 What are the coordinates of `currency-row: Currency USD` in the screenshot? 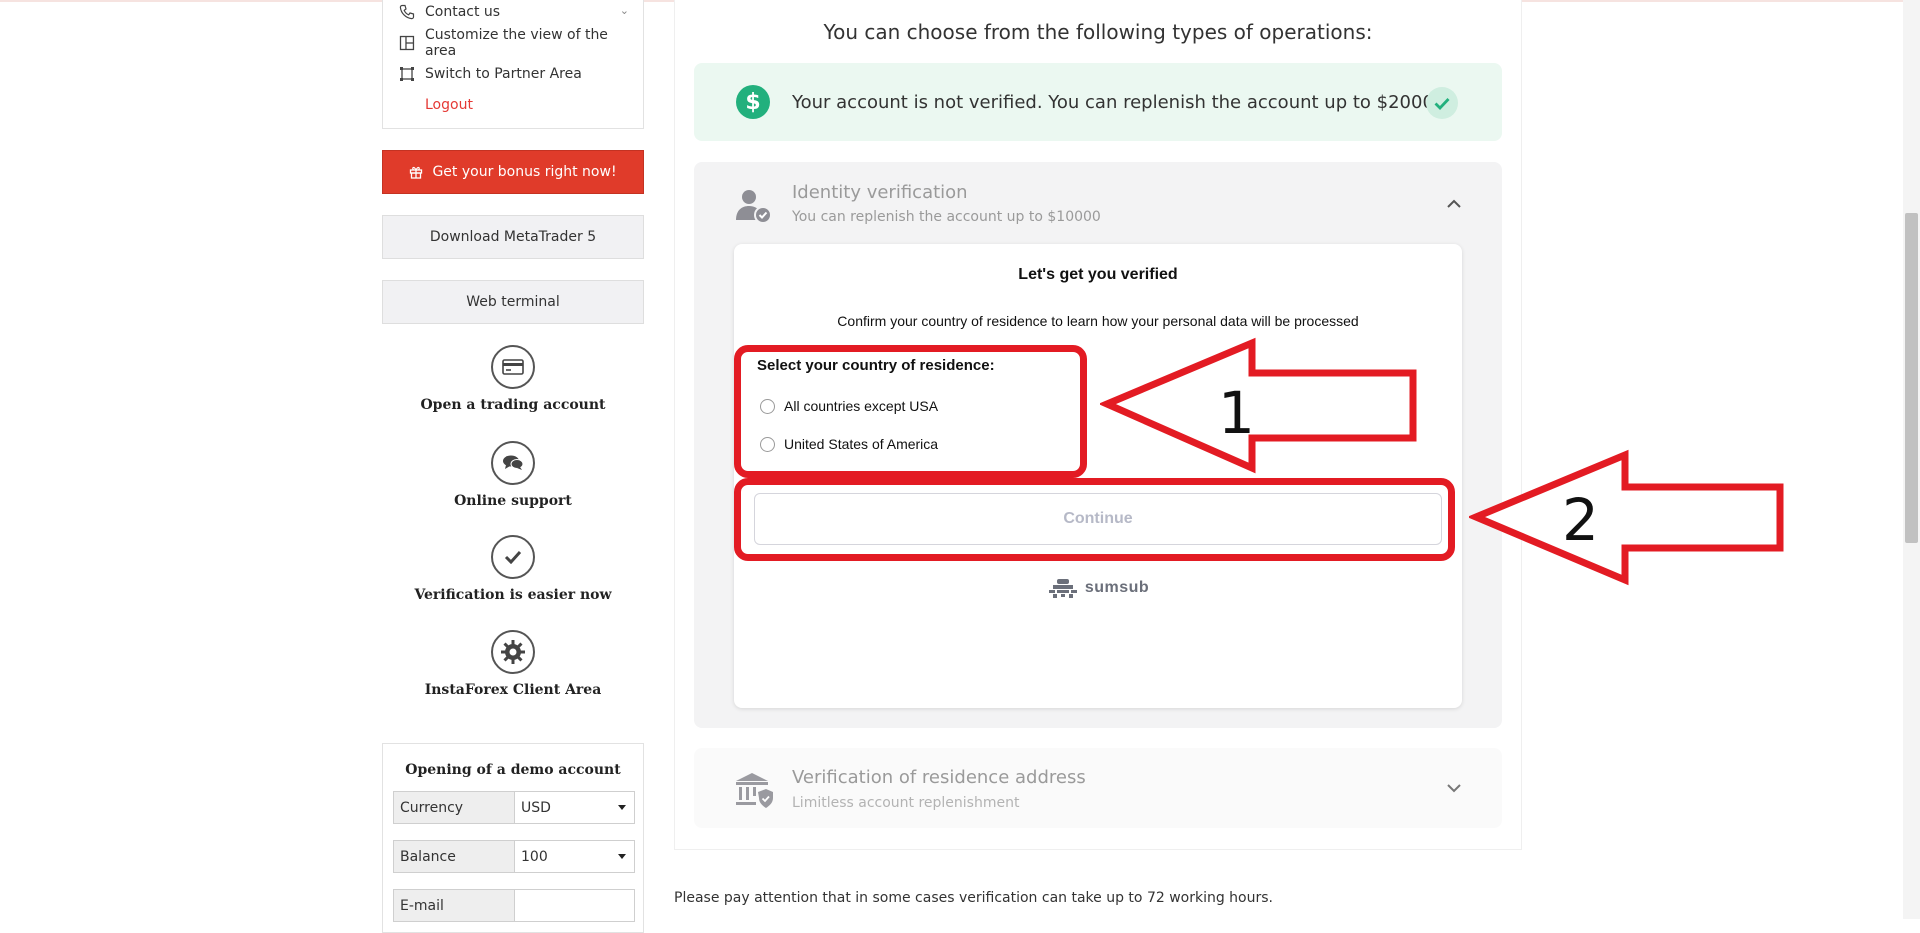 It's located at (514, 807).